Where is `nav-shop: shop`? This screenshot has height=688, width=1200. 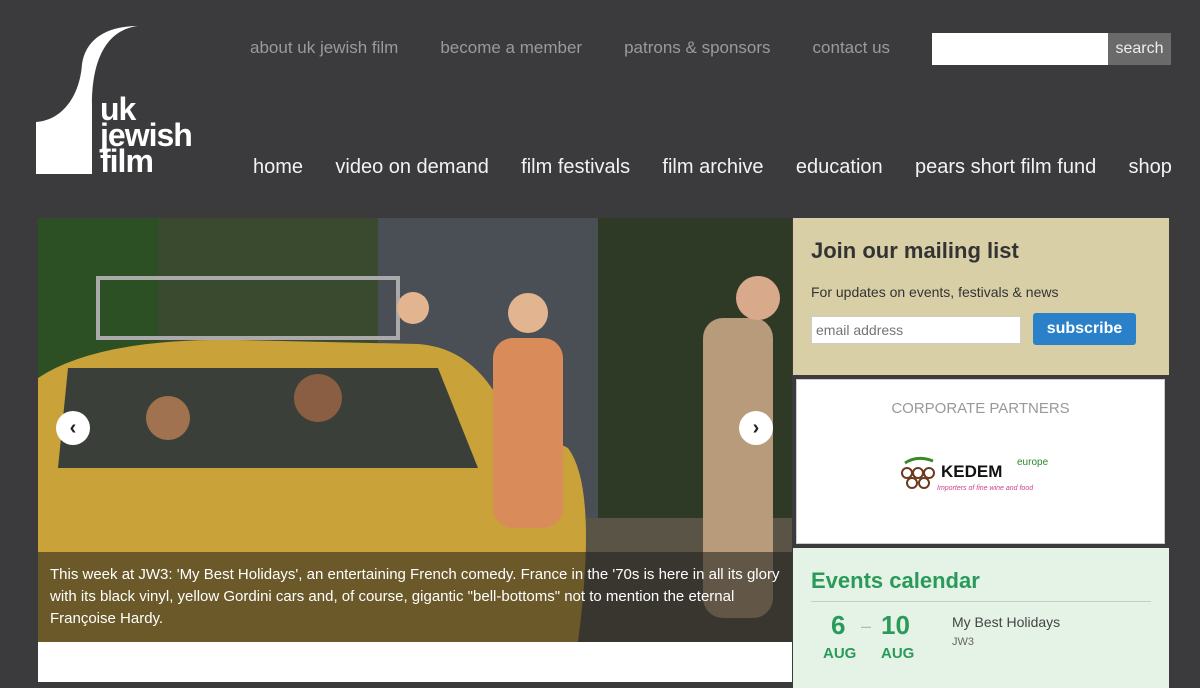 nav-shop: shop is located at coordinates (1150, 167).